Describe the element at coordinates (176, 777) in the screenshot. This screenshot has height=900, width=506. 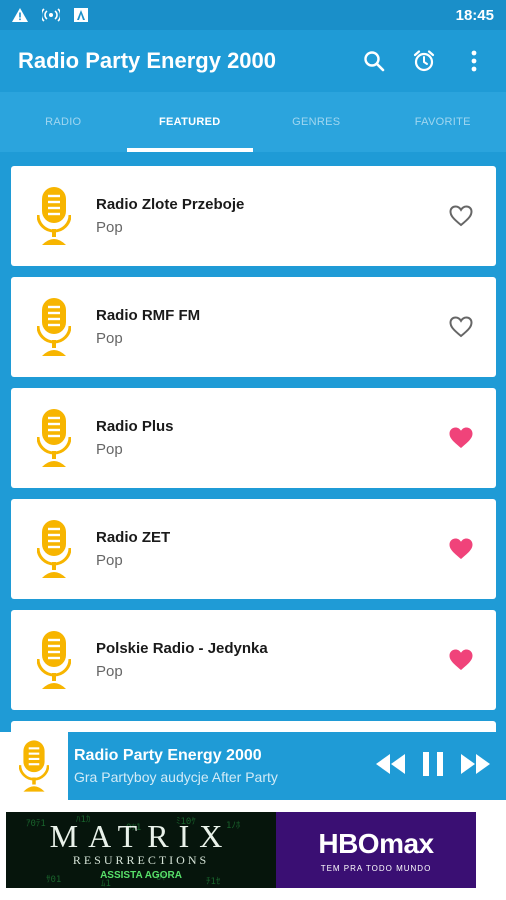
I see `now-playing-subtitle: Gra Partyboy audycje After Party` at that location.